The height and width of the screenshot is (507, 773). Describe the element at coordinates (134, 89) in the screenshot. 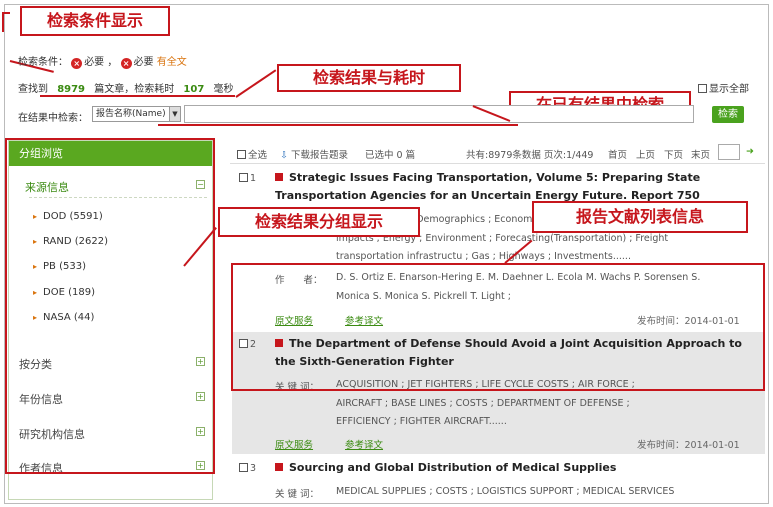

I see `summary-mid: 篇文章，检索耗时` at that location.